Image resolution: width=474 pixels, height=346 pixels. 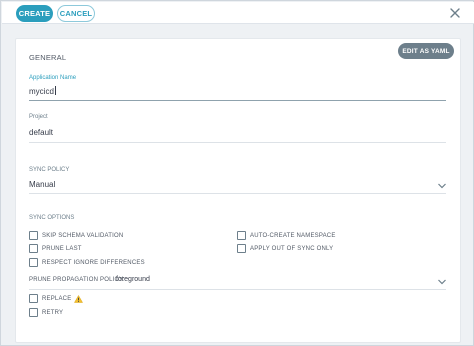 I want to click on sync-options-title: SYNC OPTIONS, so click(x=52, y=218).